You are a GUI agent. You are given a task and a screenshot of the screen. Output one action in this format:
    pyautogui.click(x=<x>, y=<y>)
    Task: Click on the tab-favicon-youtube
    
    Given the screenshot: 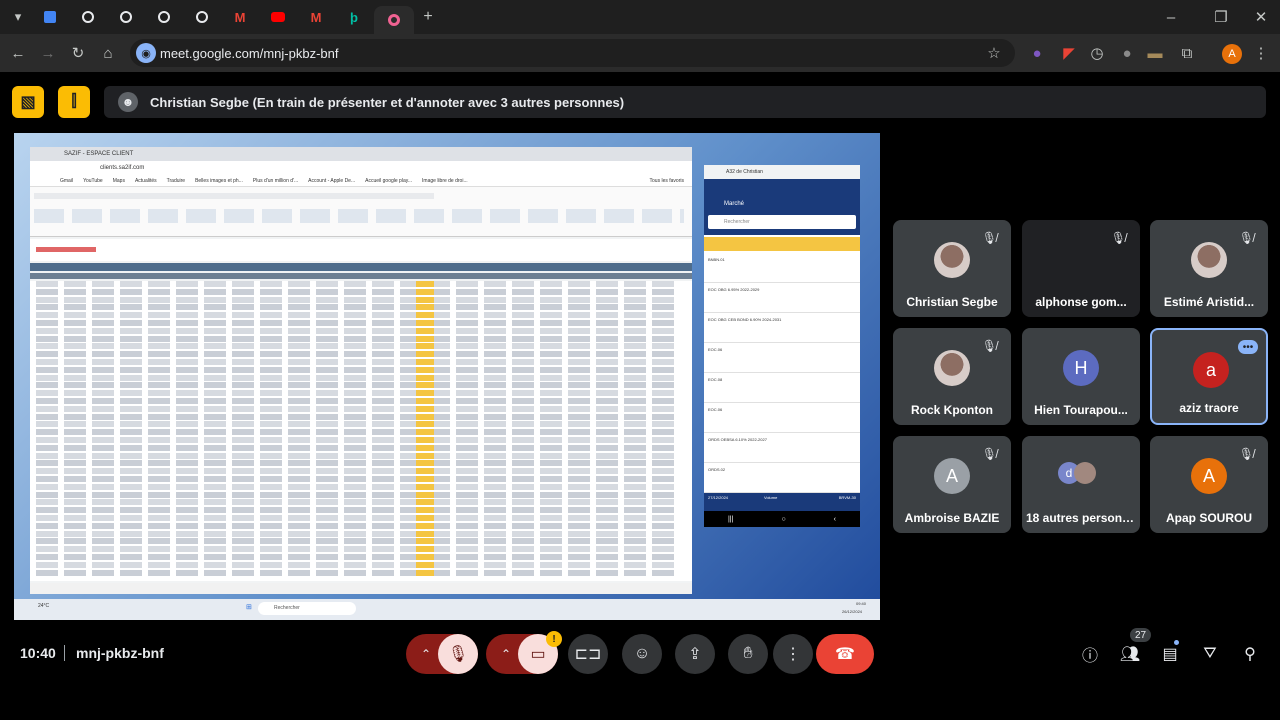 What is the action you would take?
    pyautogui.click(x=278, y=17)
    